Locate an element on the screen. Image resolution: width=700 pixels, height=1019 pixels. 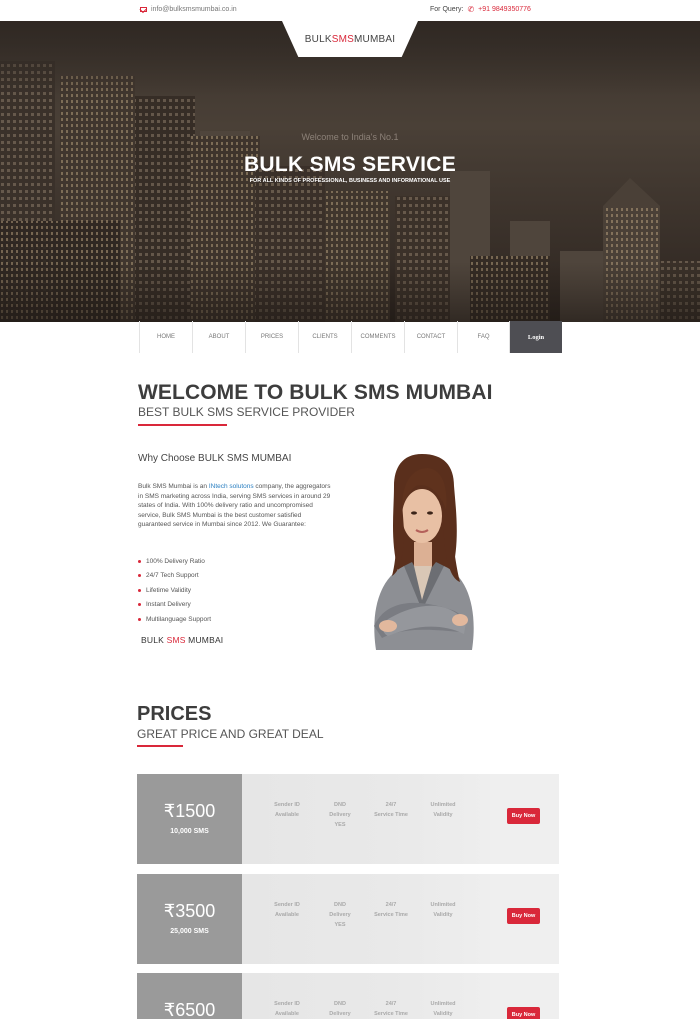
guarantee-label: 24/7 Tech Support is located at coordinates (172, 576).